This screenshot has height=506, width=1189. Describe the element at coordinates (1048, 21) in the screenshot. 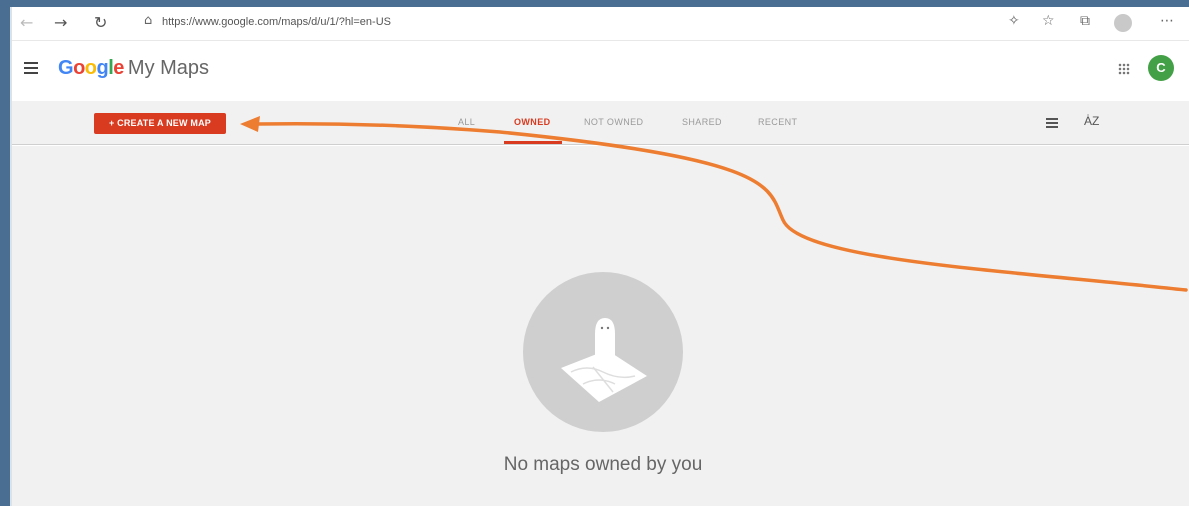

I see `favorites-star-icon: ☆` at that location.